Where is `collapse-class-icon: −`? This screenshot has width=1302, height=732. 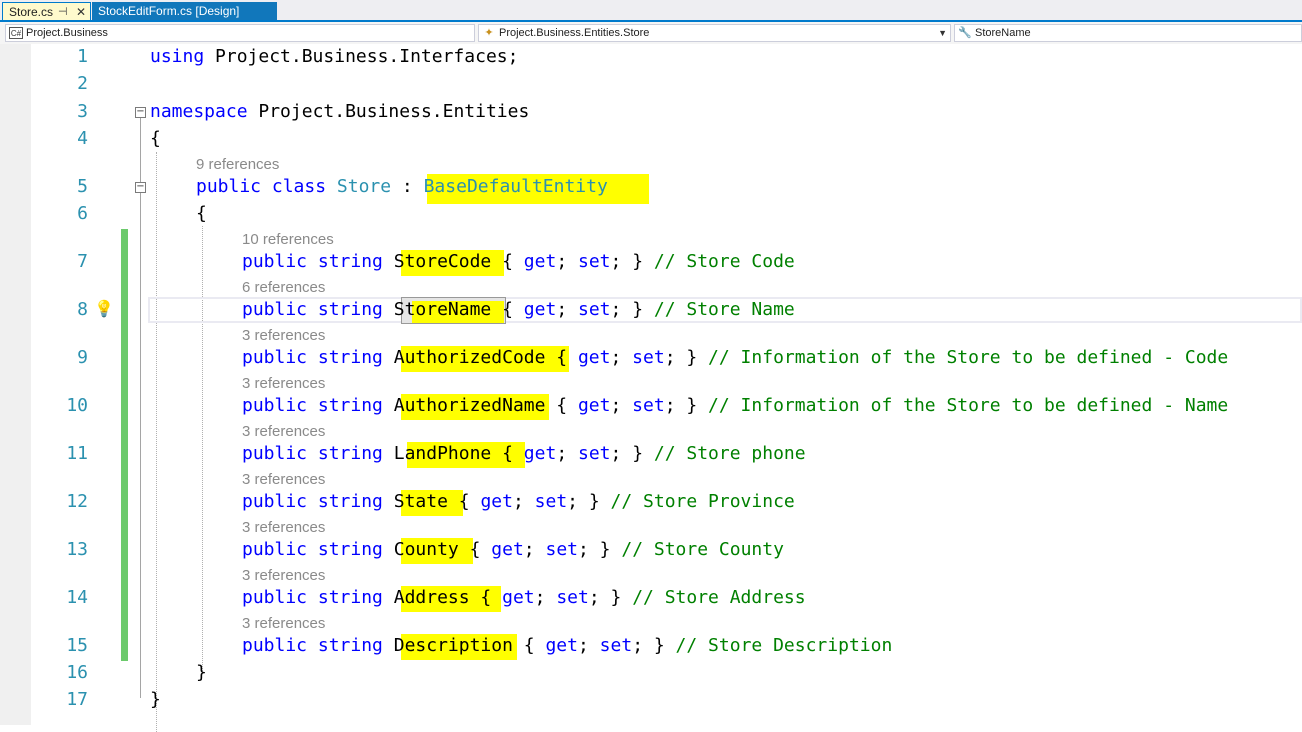 collapse-class-icon: − is located at coordinates (140, 187).